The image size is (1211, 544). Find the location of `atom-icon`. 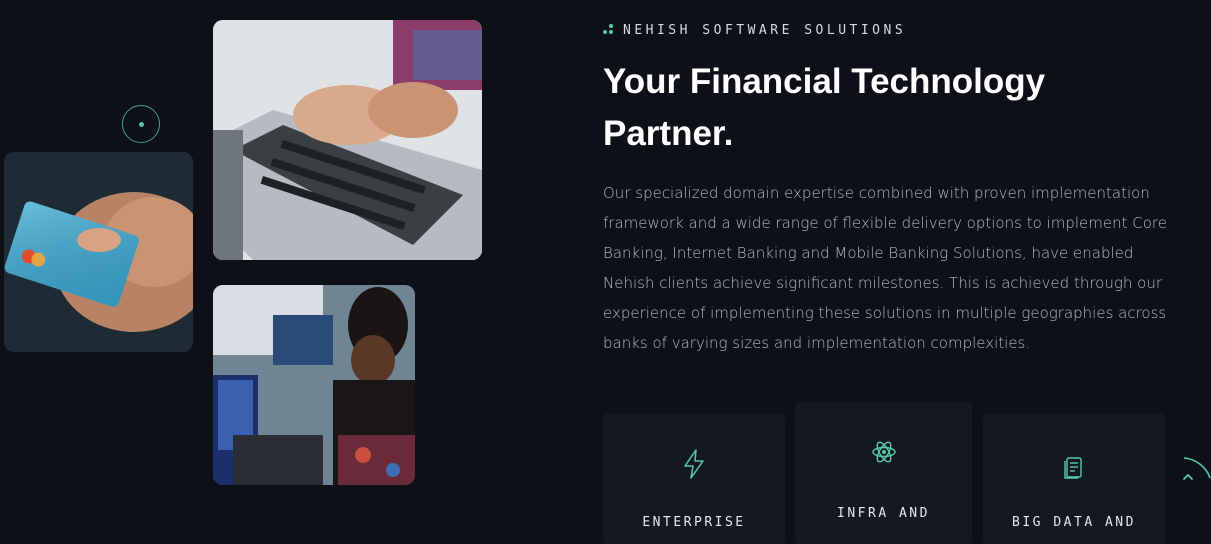

atom-icon is located at coordinates (883, 452).